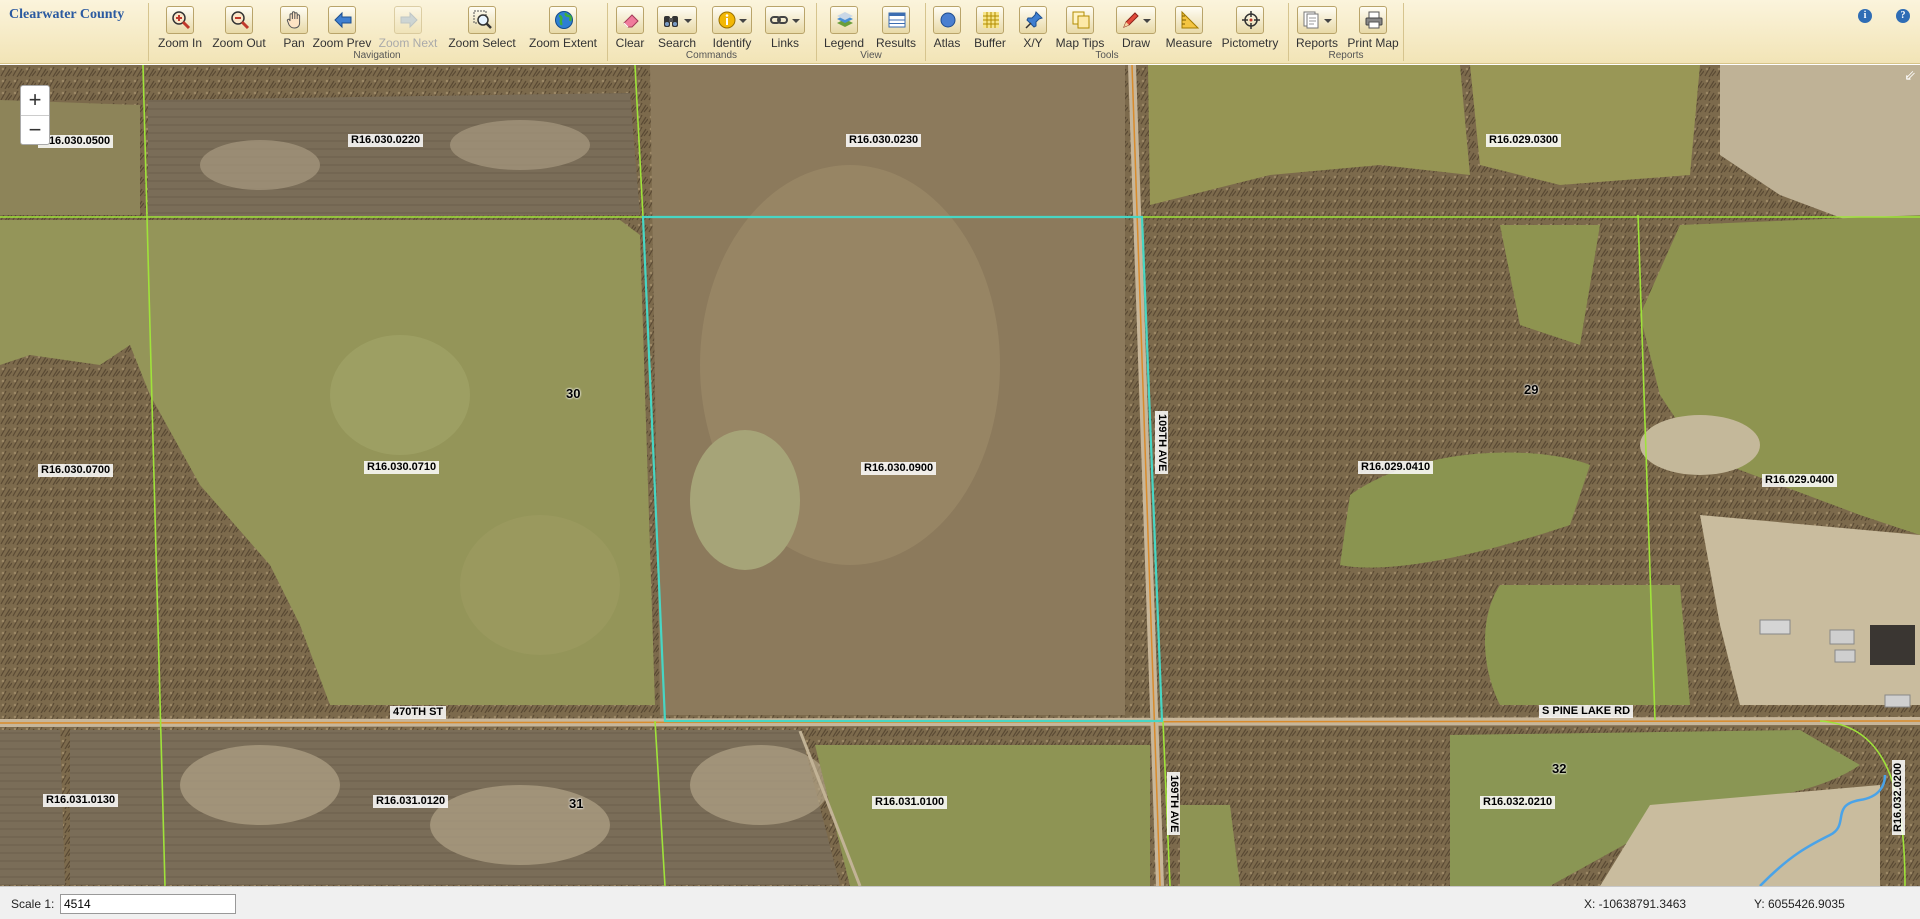 This screenshot has width=1920, height=919. What do you see at coordinates (630, 43) in the screenshot?
I see `clear-label: Clear` at bounding box center [630, 43].